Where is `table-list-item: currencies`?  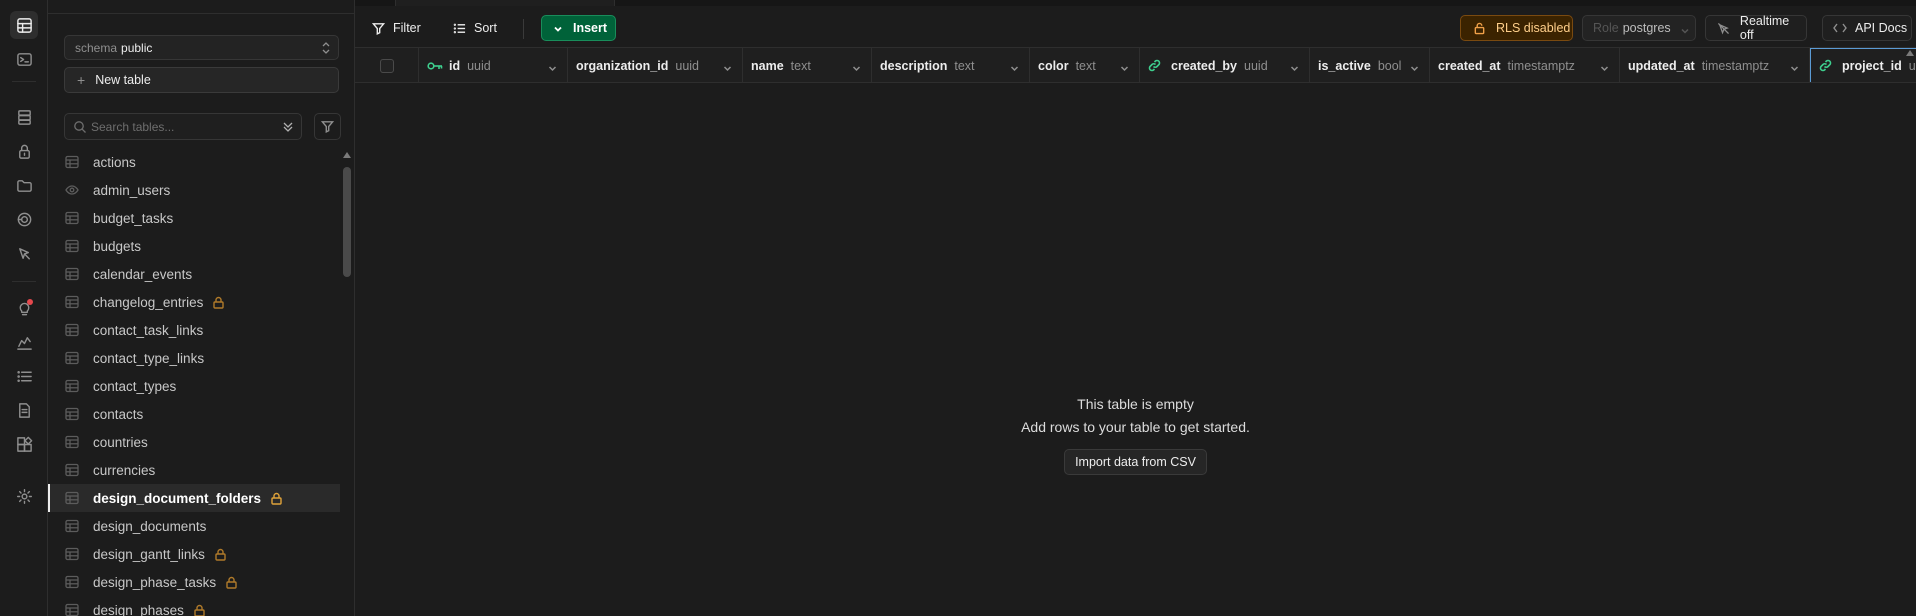 table-list-item: currencies is located at coordinates (194, 470).